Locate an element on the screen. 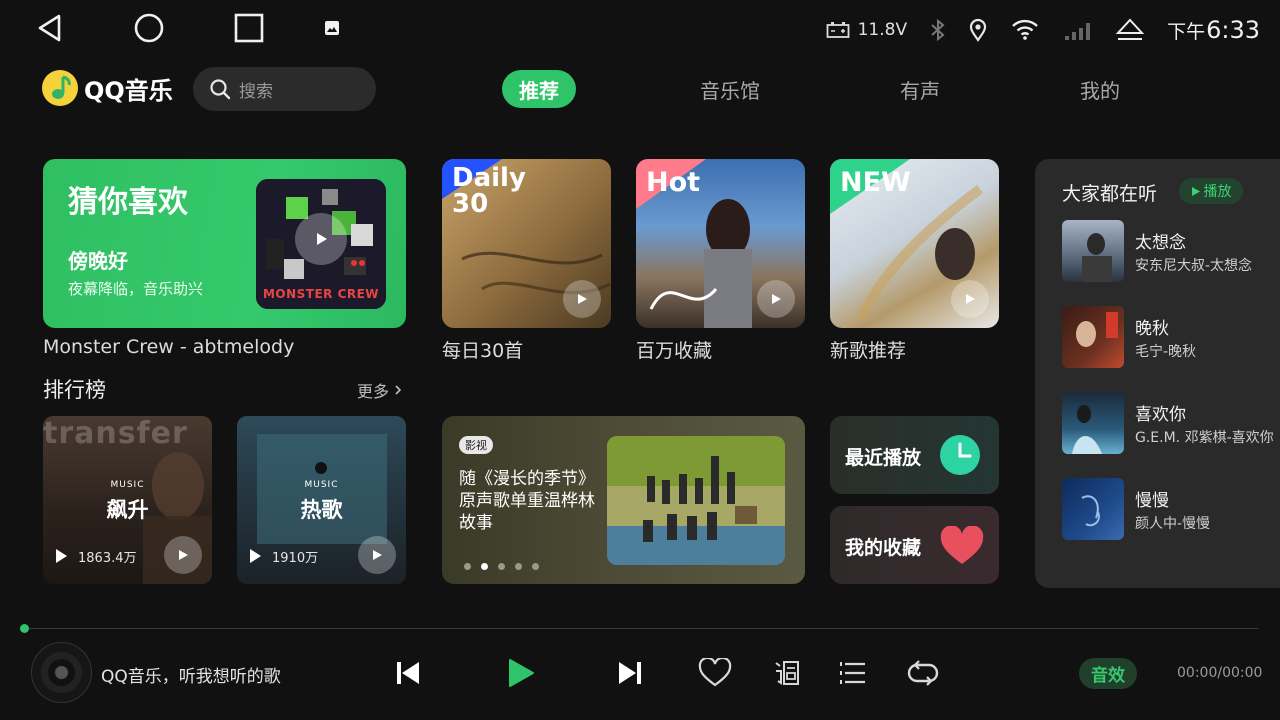 Image resolution: width=1280 pixels, height=720 pixels. daily-play-button is located at coordinates (582, 299).